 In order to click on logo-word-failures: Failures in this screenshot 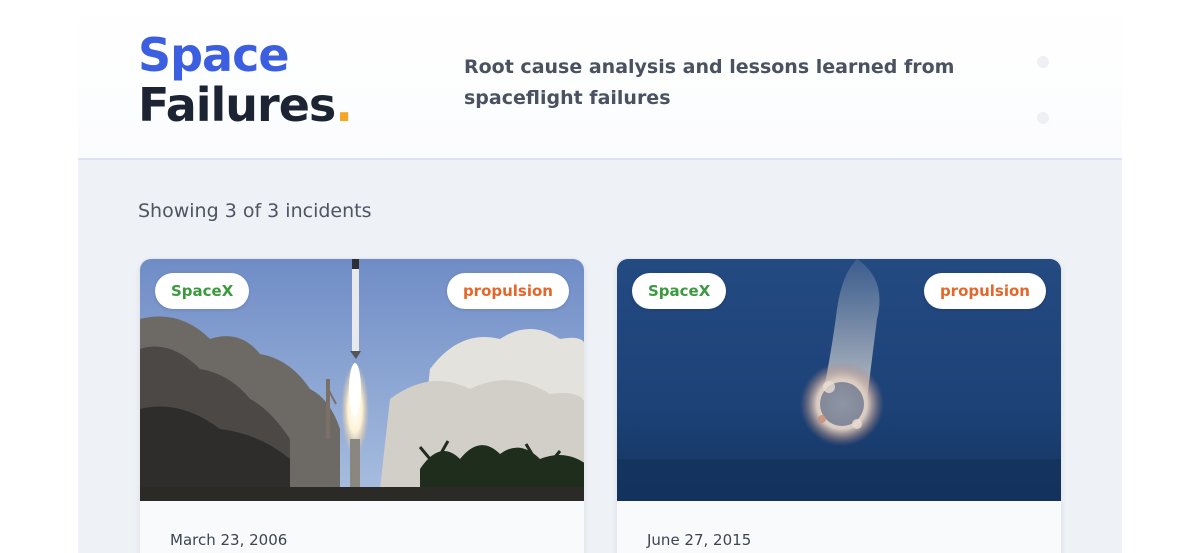, I will do `click(237, 105)`.